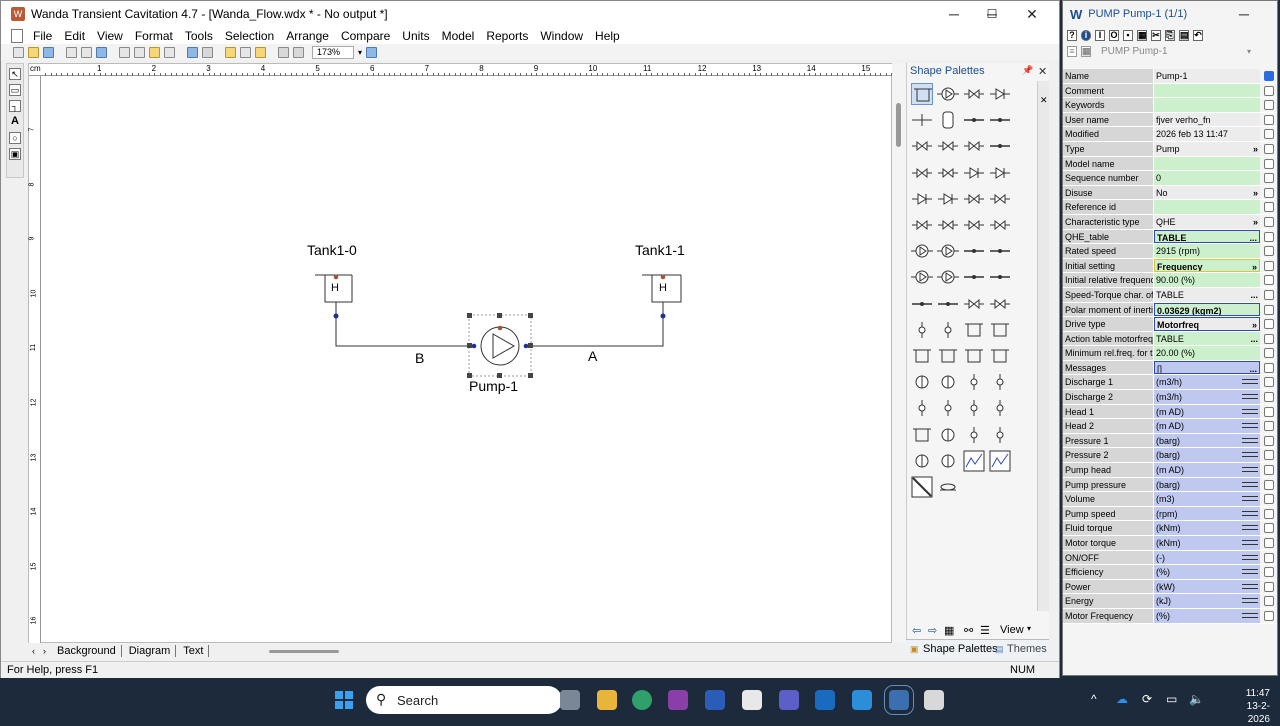 The image size is (1280, 726). What do you see at coordinates (169, 52) in the screenshot?
I see `format-painter-icon` at bounding box center [169, 52].